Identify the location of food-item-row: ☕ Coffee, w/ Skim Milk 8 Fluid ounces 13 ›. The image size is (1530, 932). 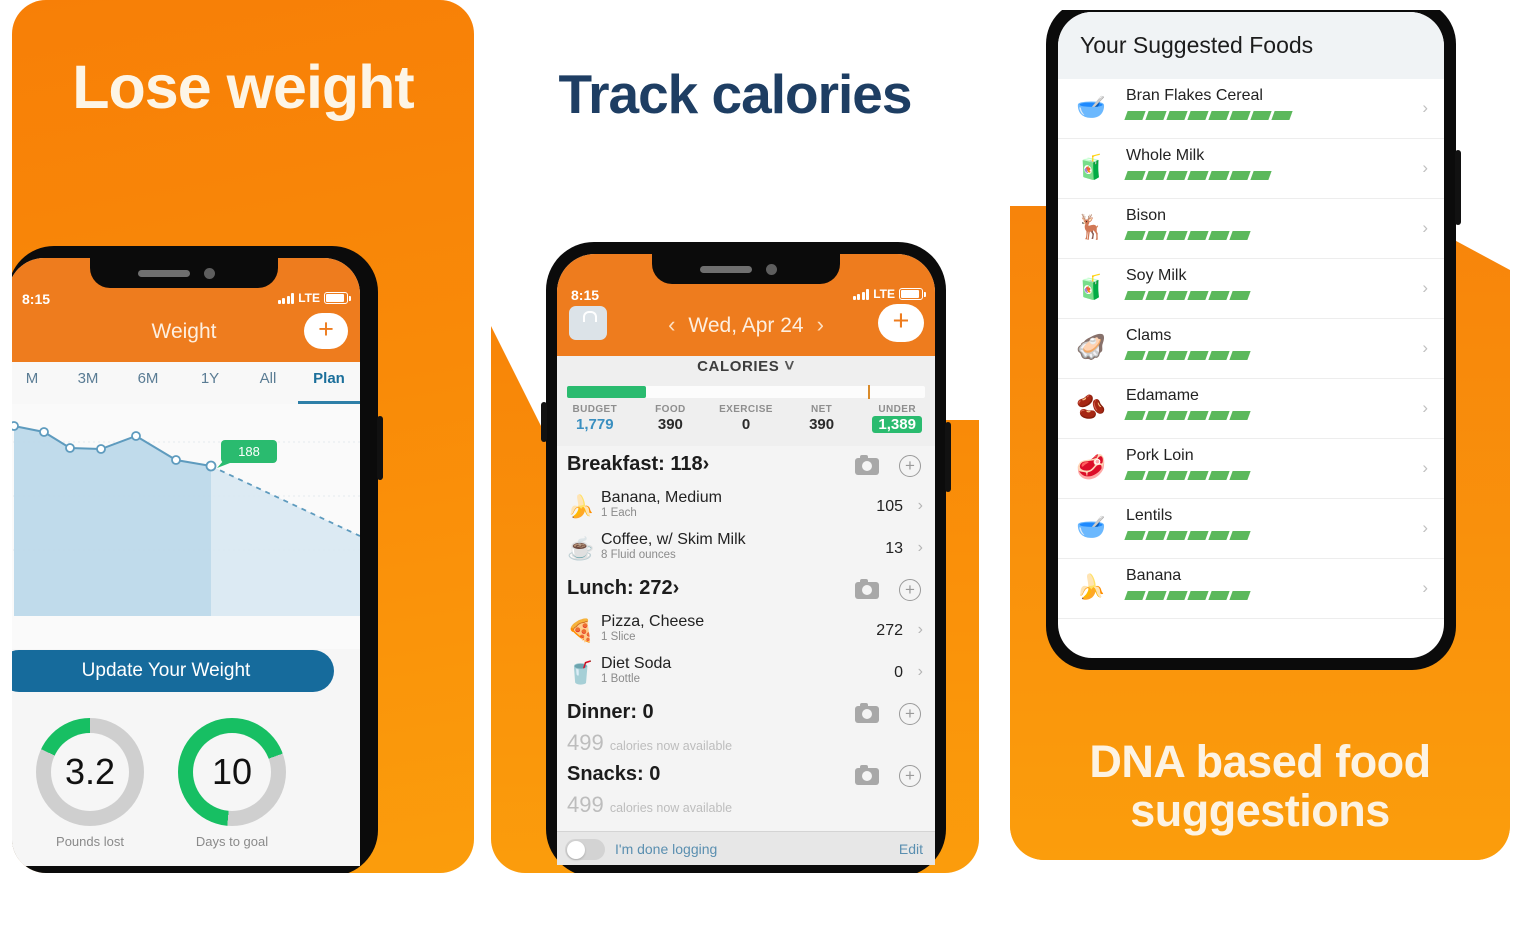
(746, 549).